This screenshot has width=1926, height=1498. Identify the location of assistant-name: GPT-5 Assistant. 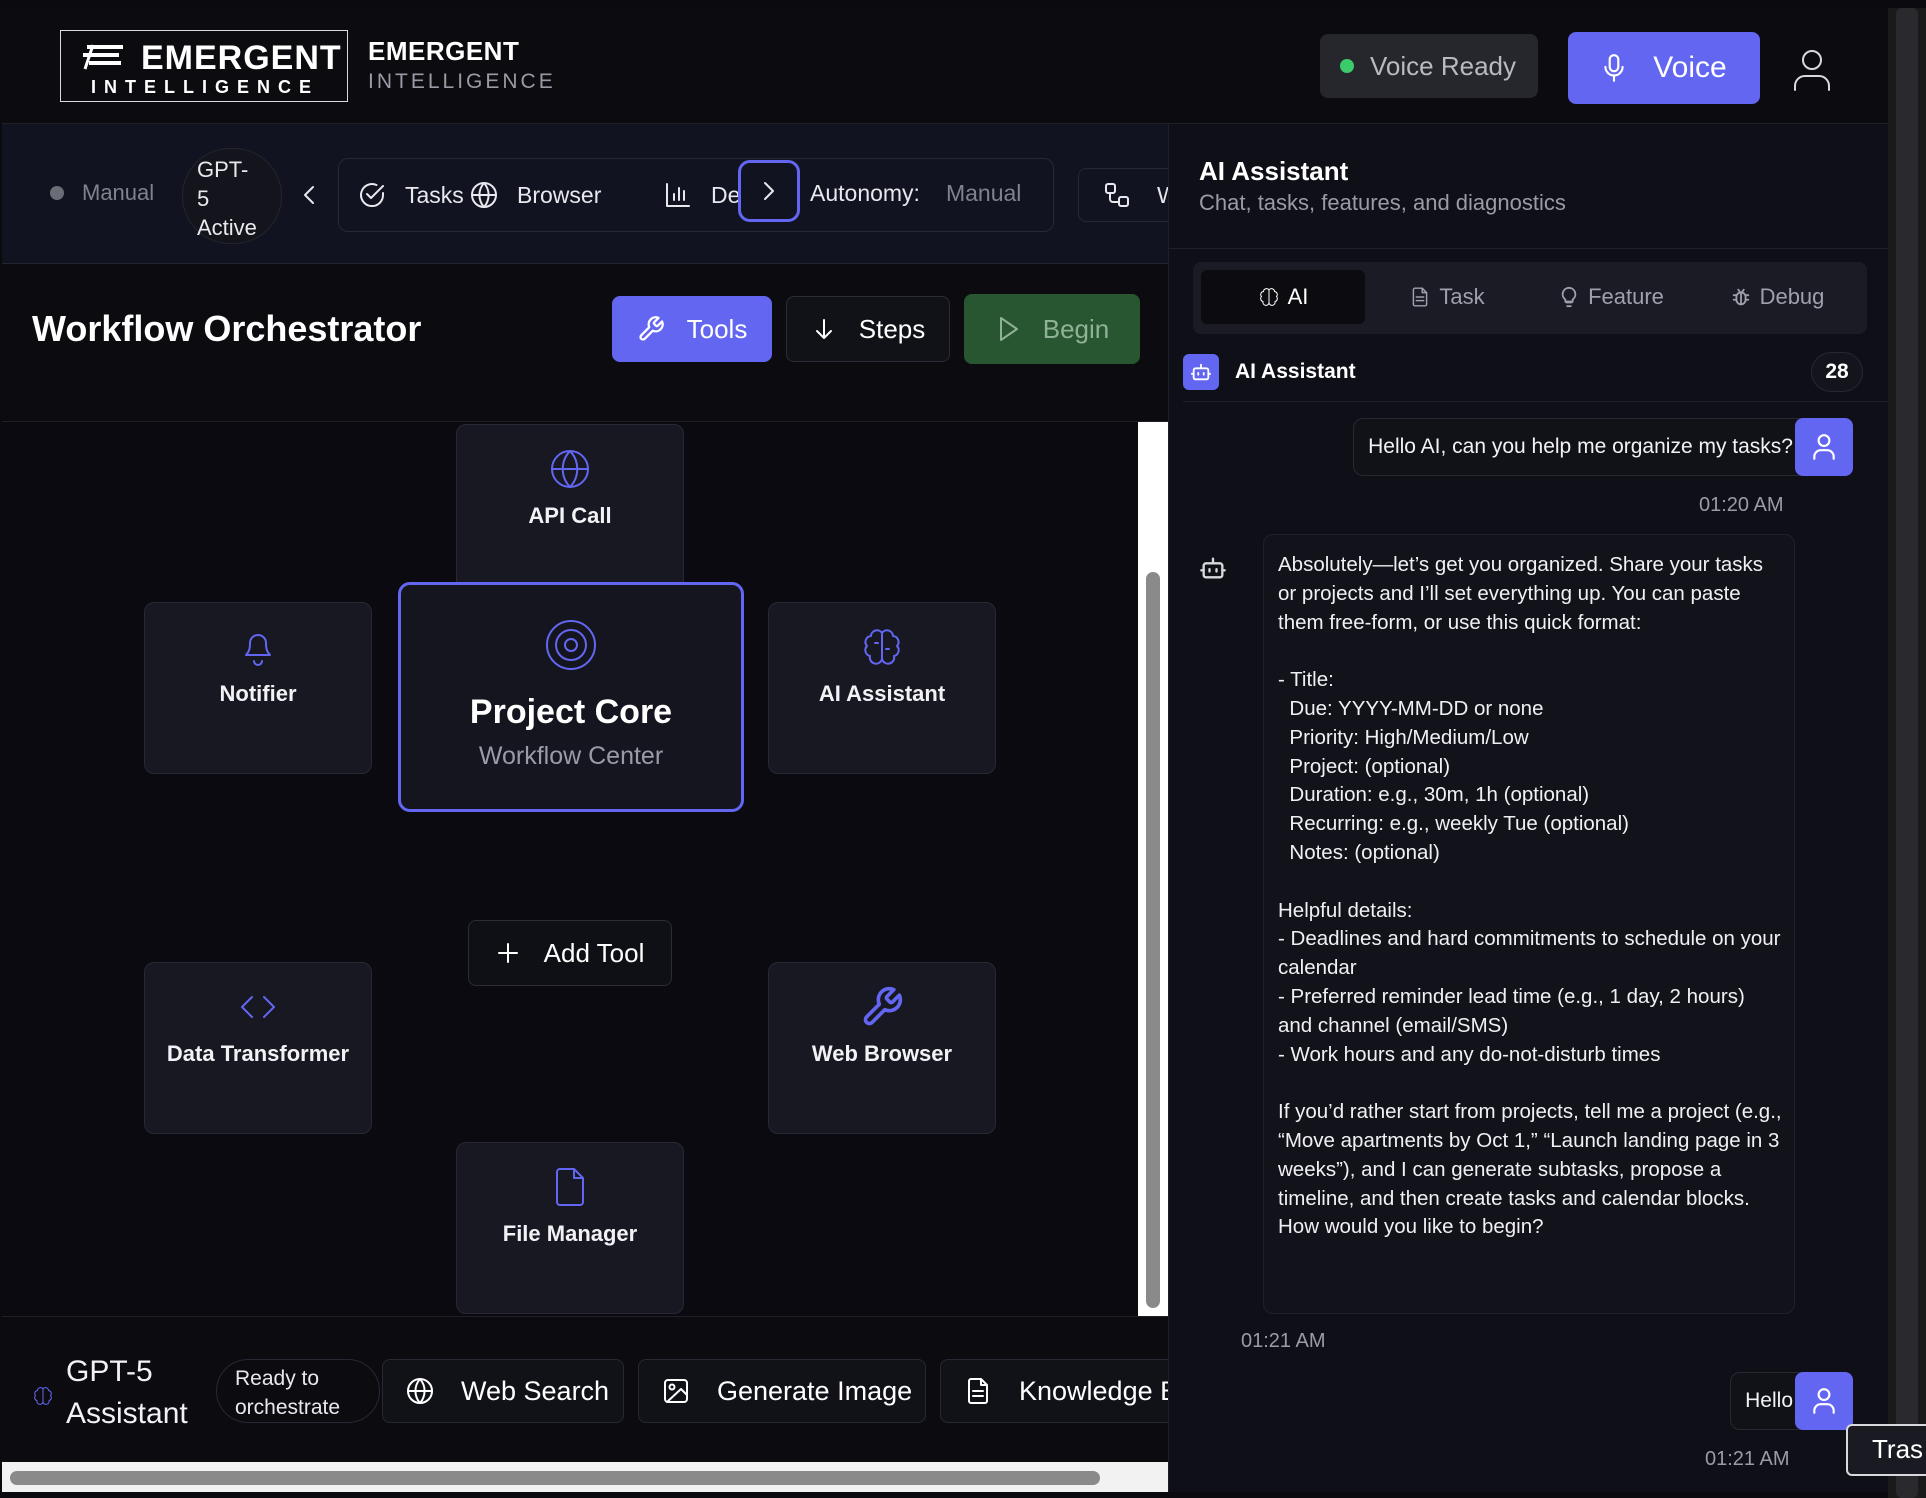
(127, 1392).